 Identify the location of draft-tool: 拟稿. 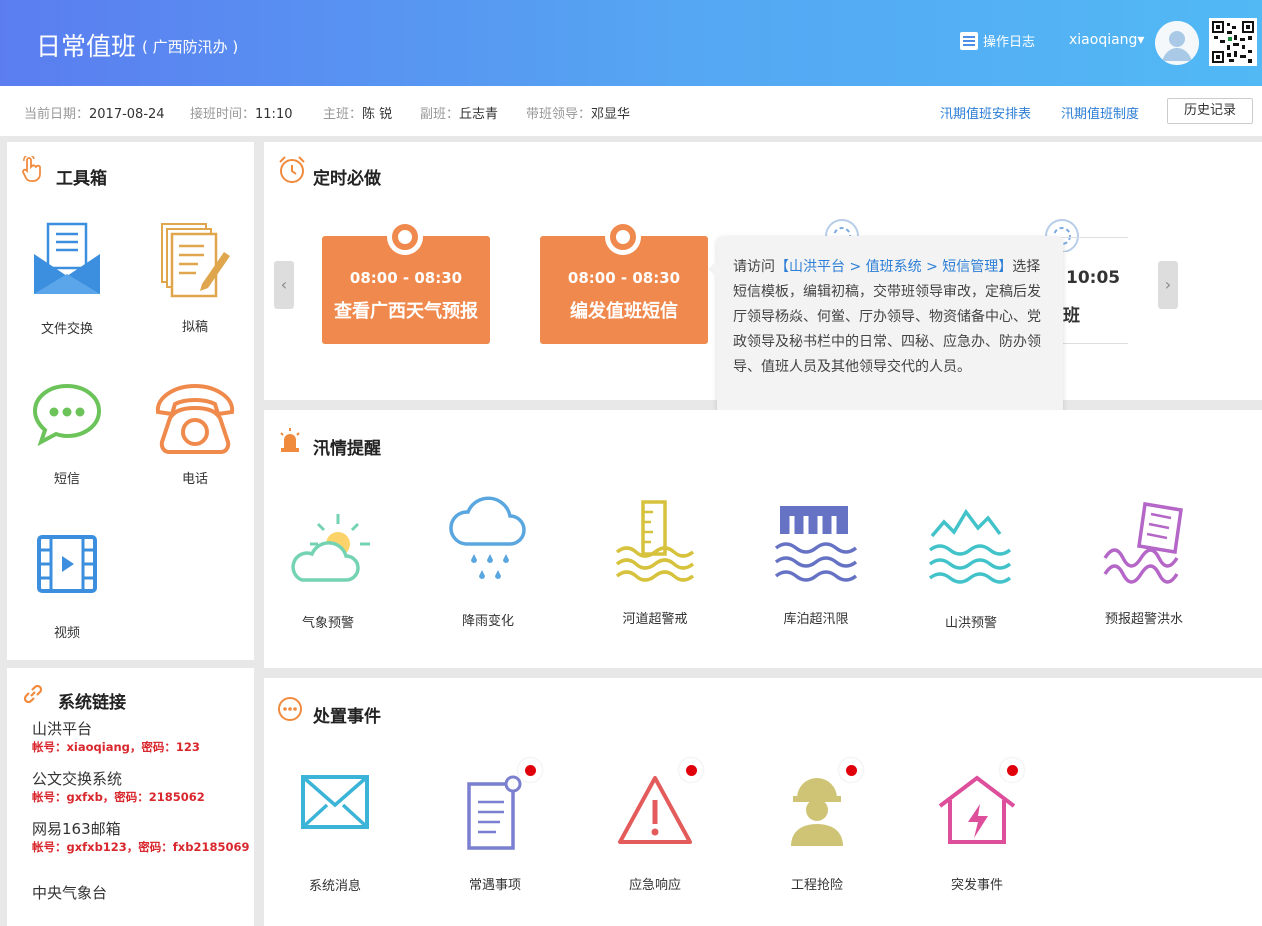
(195, 278).